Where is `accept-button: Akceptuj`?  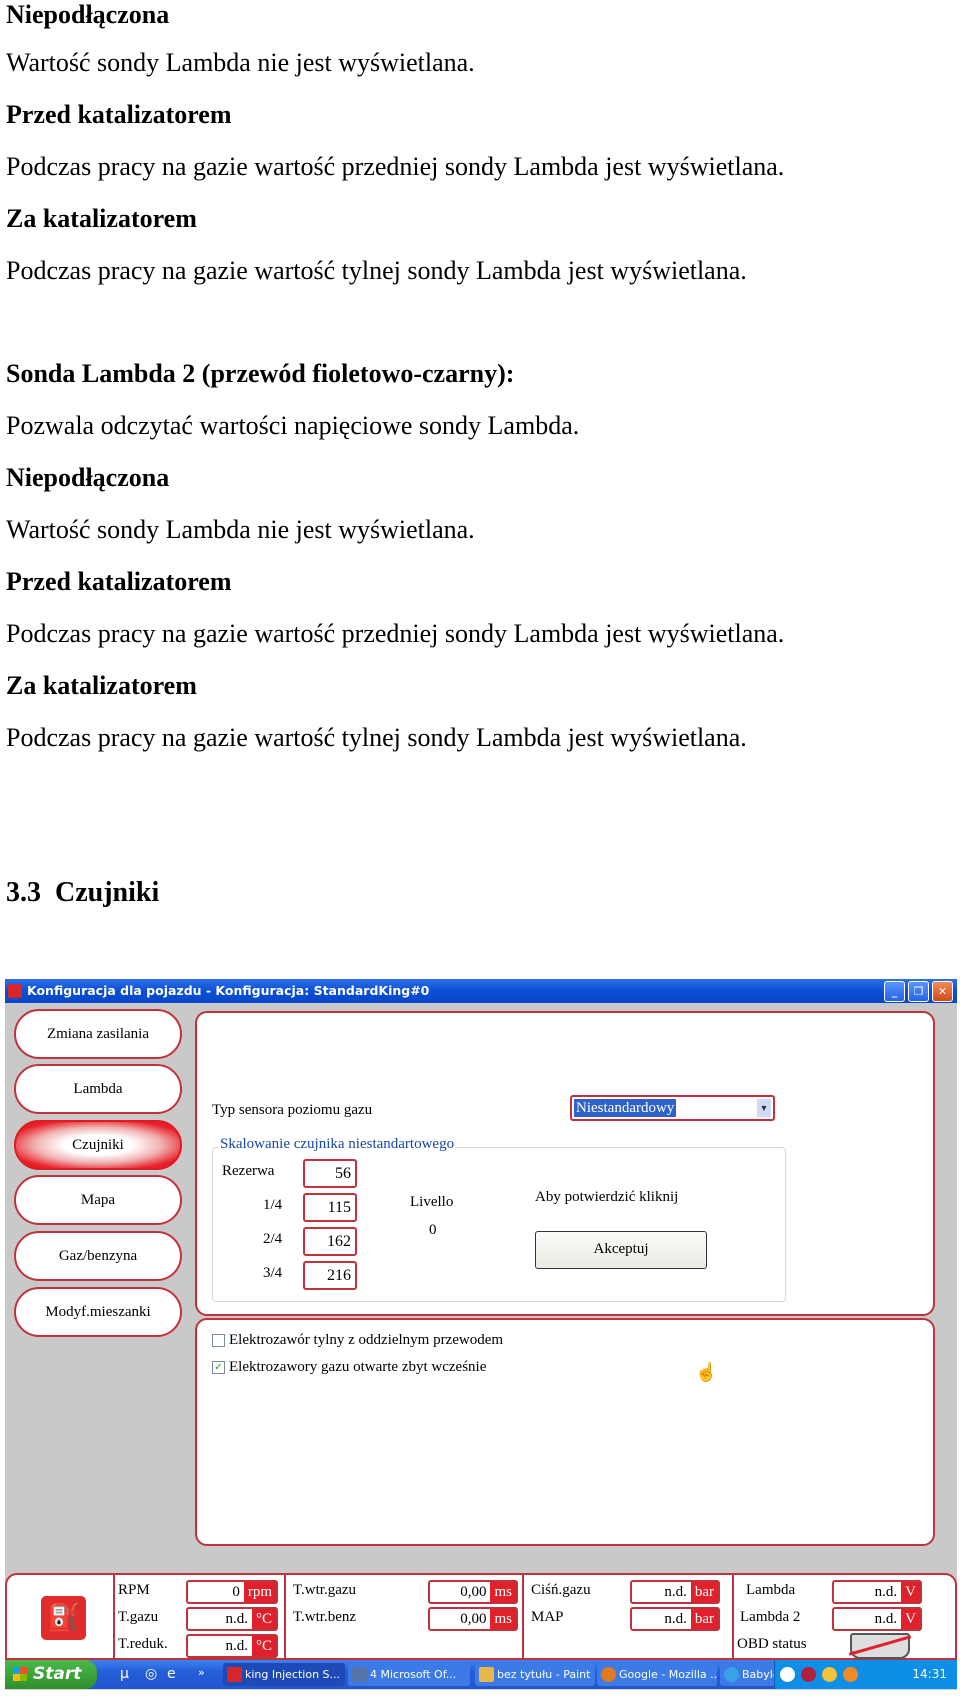 accept-button: Akceptuj is located at coordinates (621, 1250).